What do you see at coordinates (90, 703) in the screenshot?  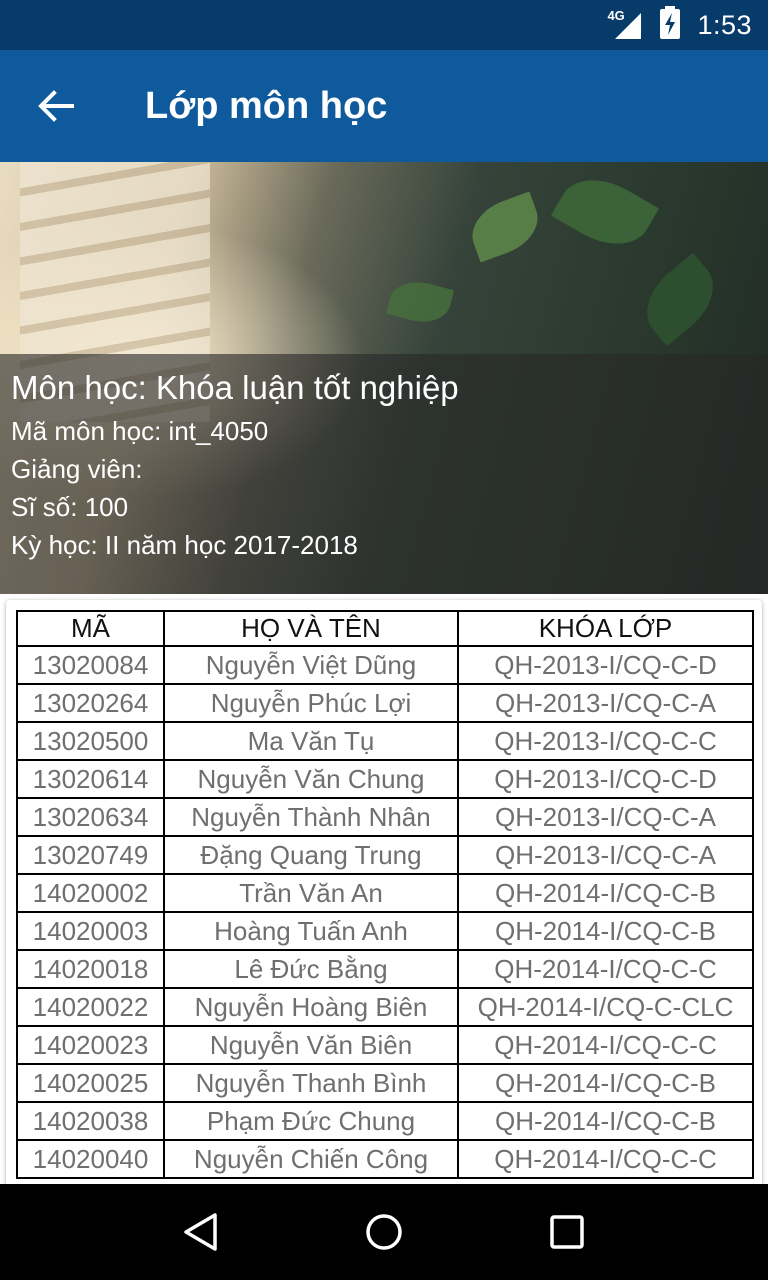 I see `student-id-cell: 13020264` at bounding box center [90, 703].